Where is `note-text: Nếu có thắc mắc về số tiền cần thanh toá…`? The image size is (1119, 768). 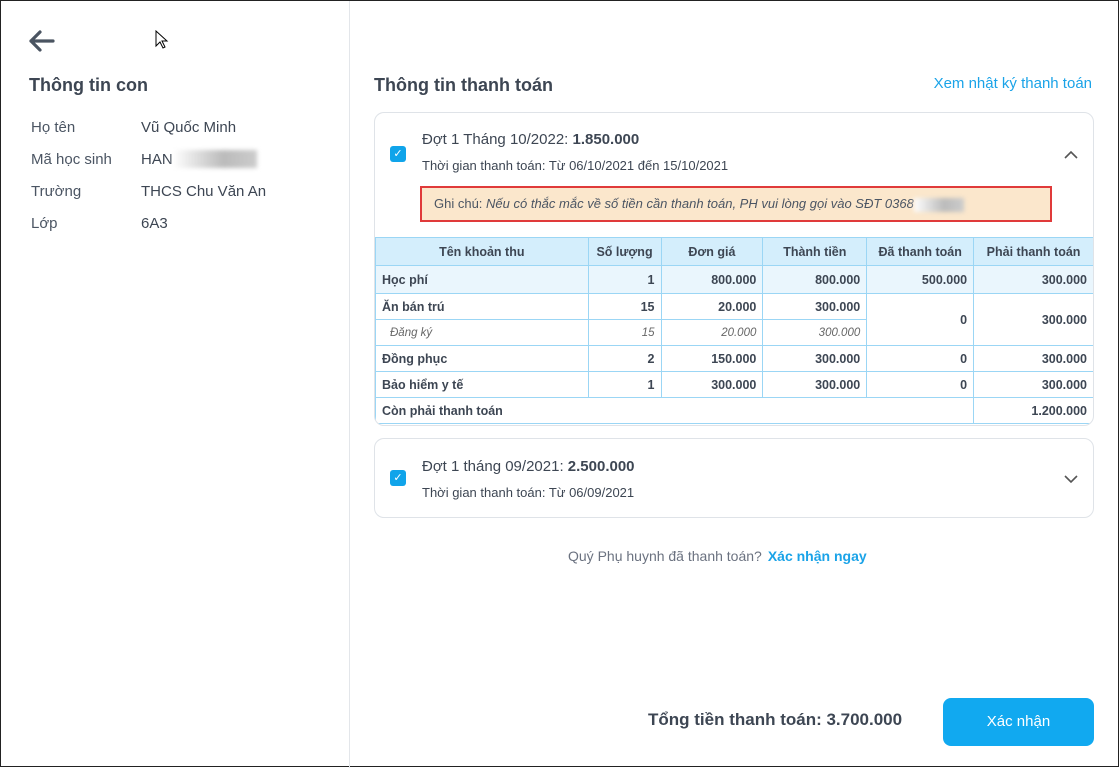
note-text: Nếu có thắc mắc về số tiền cần thanh toá… is located at coordinates (700, 203).